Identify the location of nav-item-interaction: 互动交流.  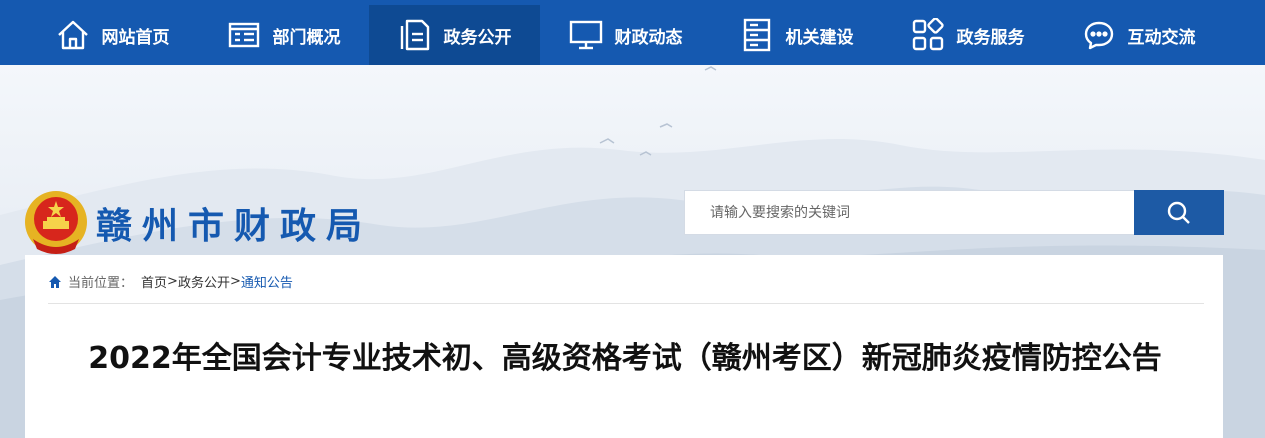
(1138, 35).